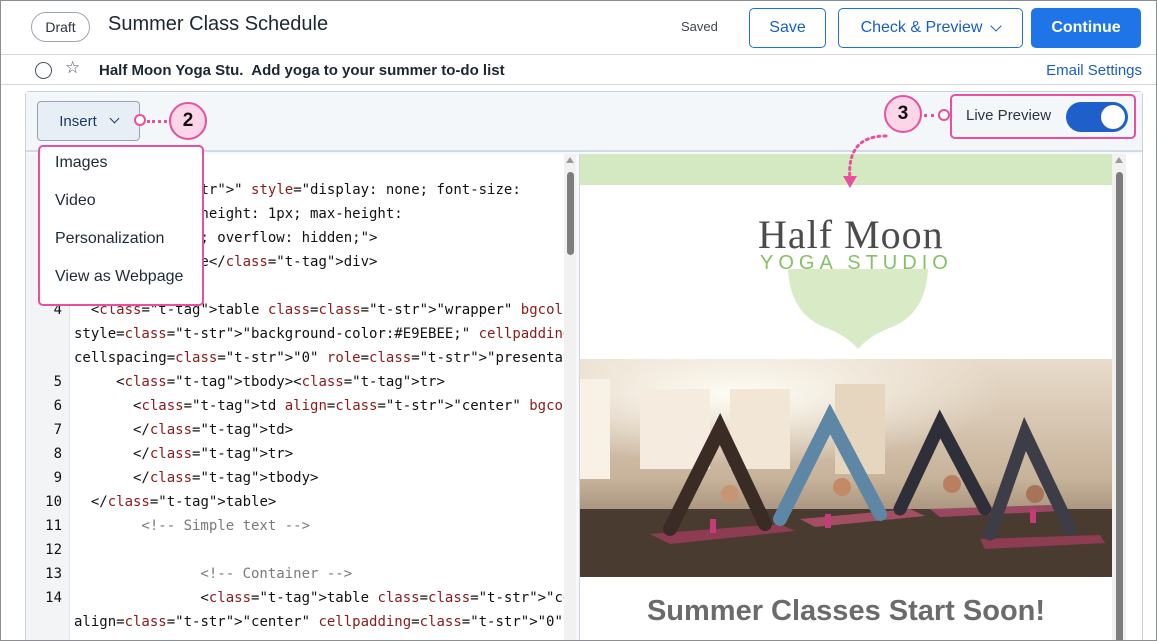 The height and width of the screenshot is (641, 1157). Describe the element at coordinates (175, 502) in the screenshot. I see `code-line: </class="t-tag">table>` at that location.